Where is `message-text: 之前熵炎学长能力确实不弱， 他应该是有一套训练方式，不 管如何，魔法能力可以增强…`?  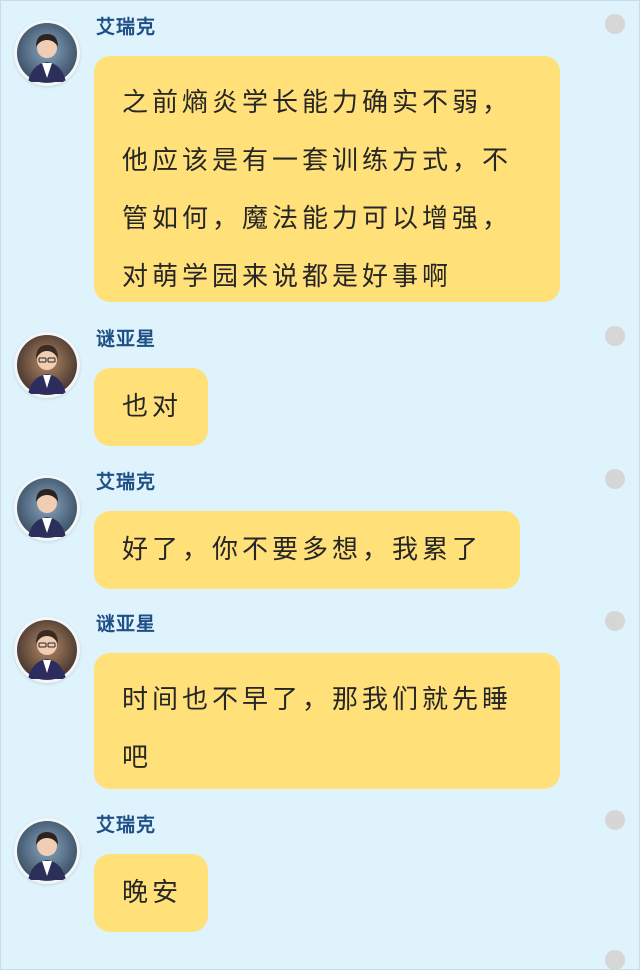 message-text: 之前熵炎学长能力确实不弱， 他应该是有一套训练方式，不 管如何，魔法能力可以增强… is located at coordinates (317, 190).